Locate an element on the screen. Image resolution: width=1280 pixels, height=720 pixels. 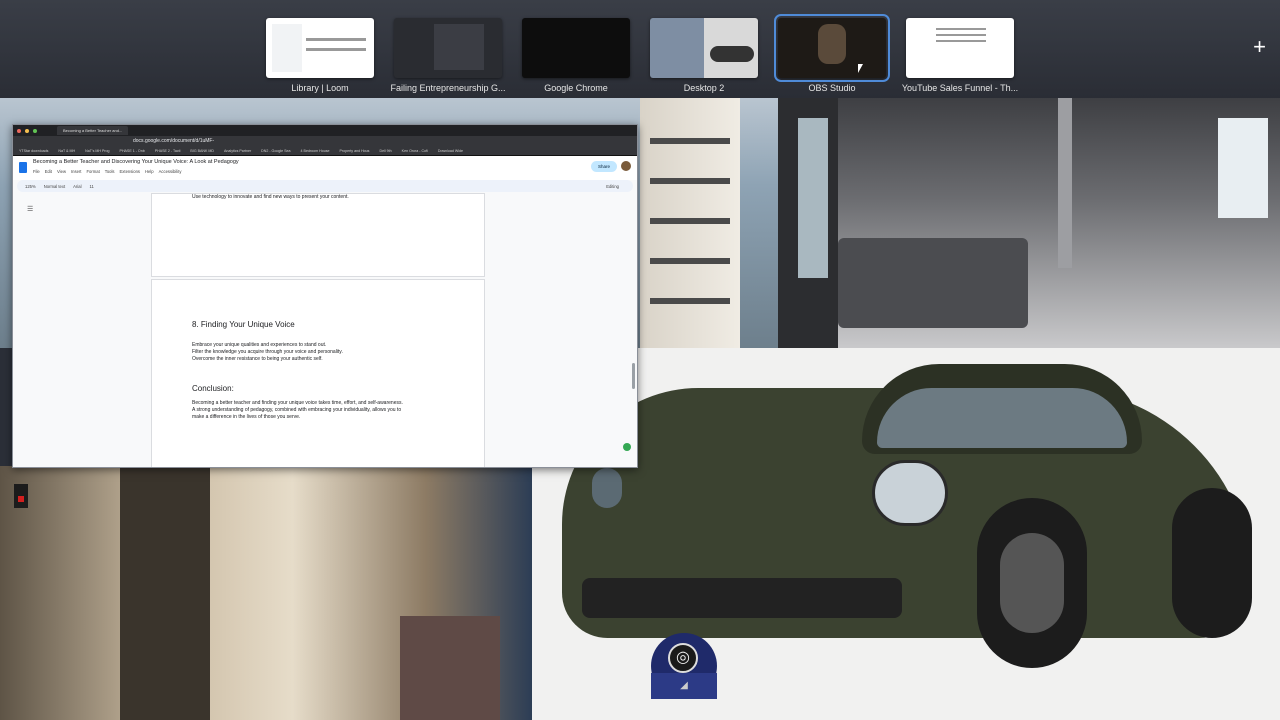
conclusion-heading: Conclusion: is located at coordinates (213, 388).